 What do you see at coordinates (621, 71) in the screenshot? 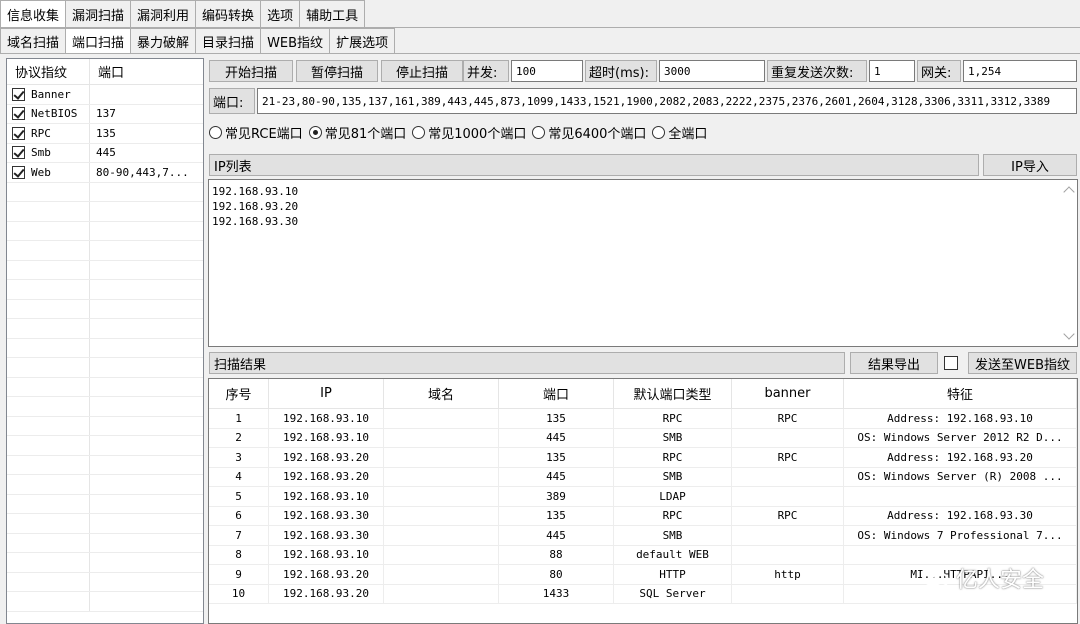
I see `timeout-label: 超时(ms):` at bounding box center [621, 71].